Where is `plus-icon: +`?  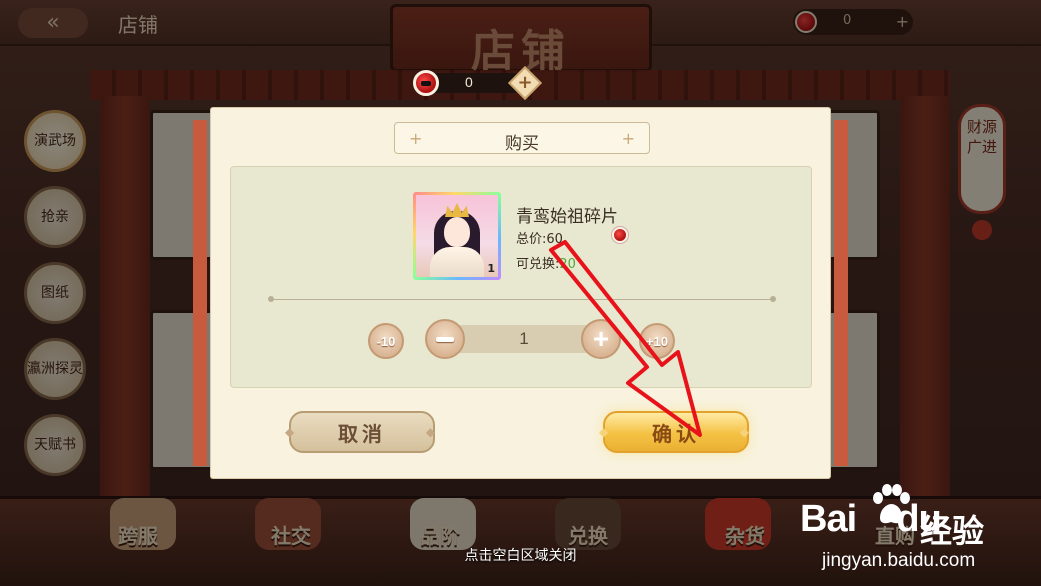
plus-icon: + is located at coordinates (525, 82).